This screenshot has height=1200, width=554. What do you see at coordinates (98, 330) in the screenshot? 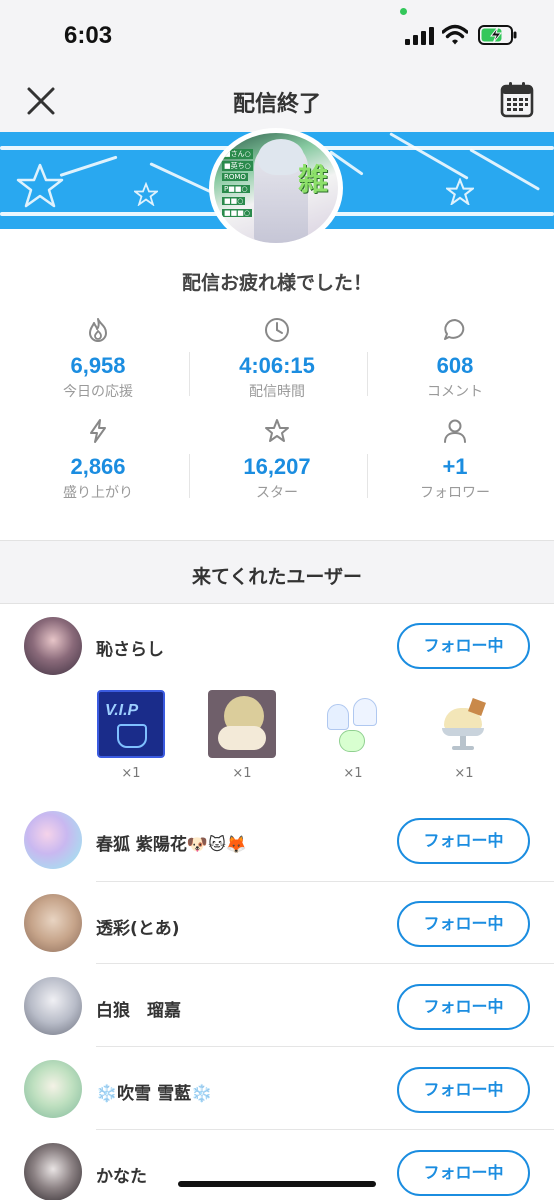
I see `flame-icon` at bounding box center [98, 330].